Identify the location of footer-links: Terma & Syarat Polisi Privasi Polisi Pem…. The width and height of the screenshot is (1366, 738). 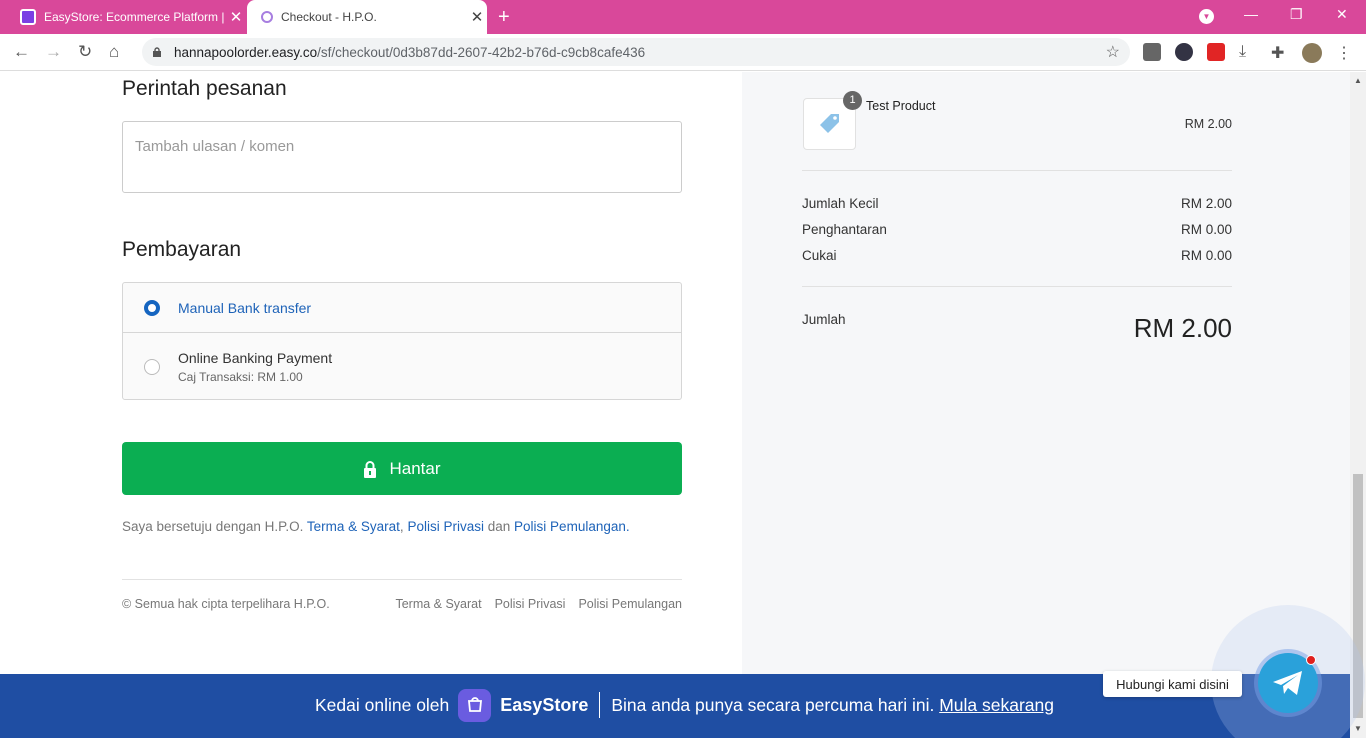
(507, 604).